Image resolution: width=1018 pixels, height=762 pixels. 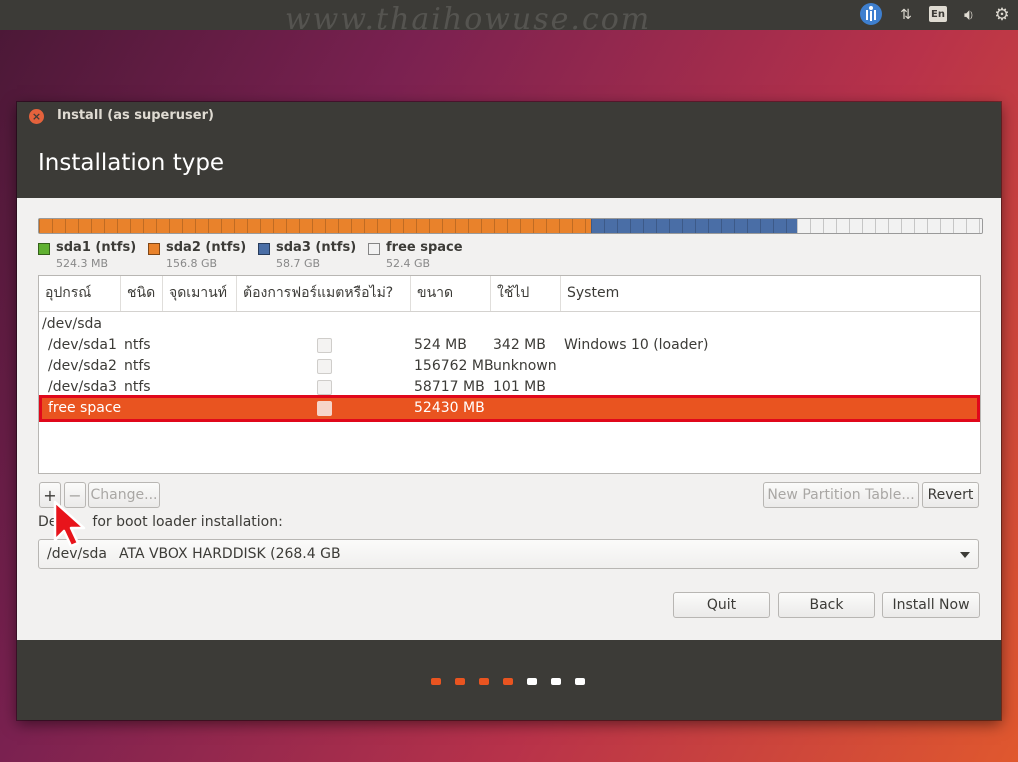 I want to click on column-header-size: ขนาด, so click(x=451, y=293).